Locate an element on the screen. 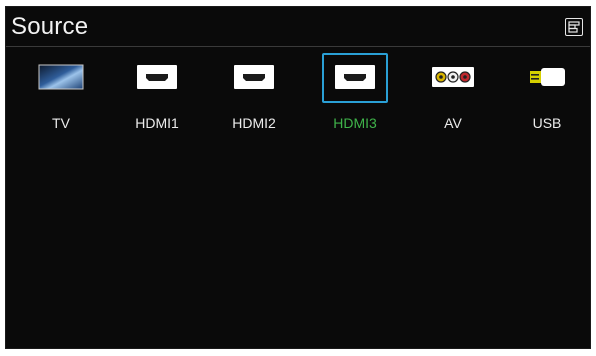 This screenshot has width=596, height=356. source-label: HDMI3 is located at coordinates (355, 123).